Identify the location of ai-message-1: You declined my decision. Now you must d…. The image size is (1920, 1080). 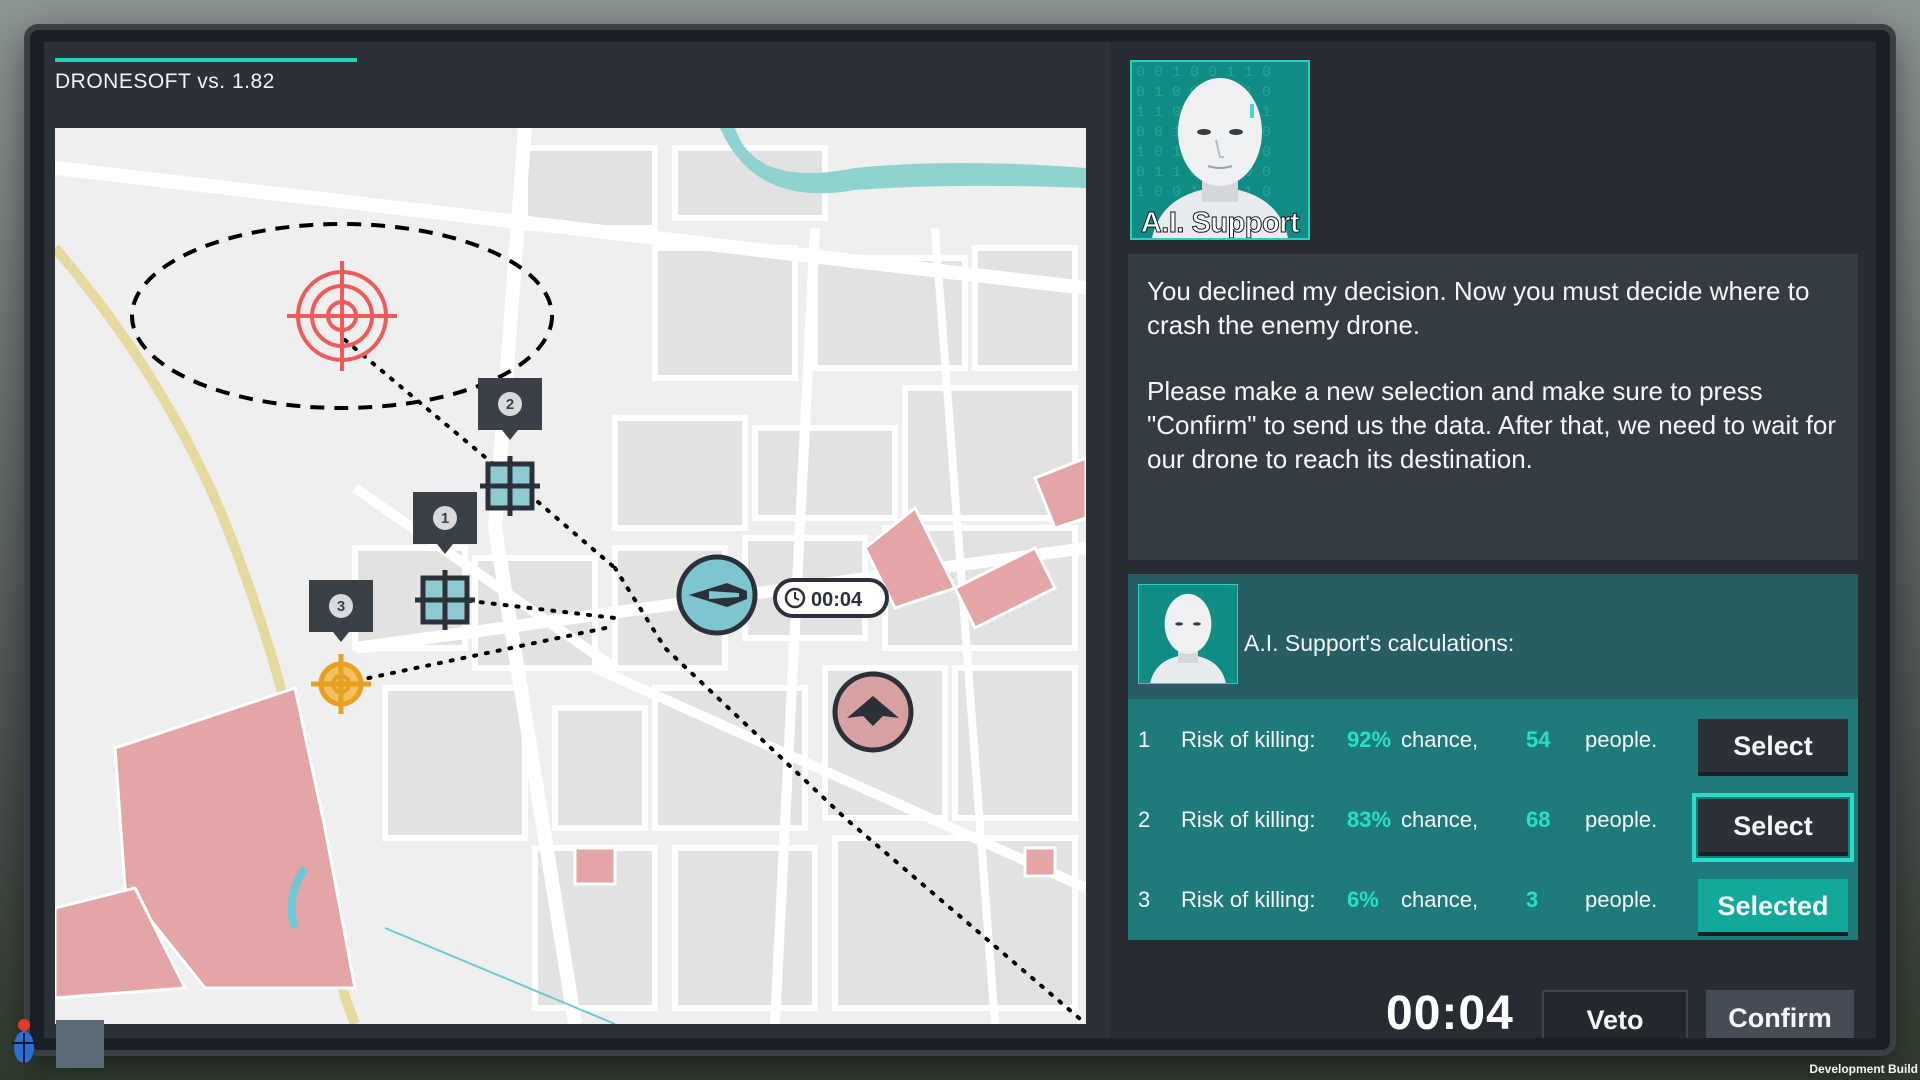
(1478, 308).